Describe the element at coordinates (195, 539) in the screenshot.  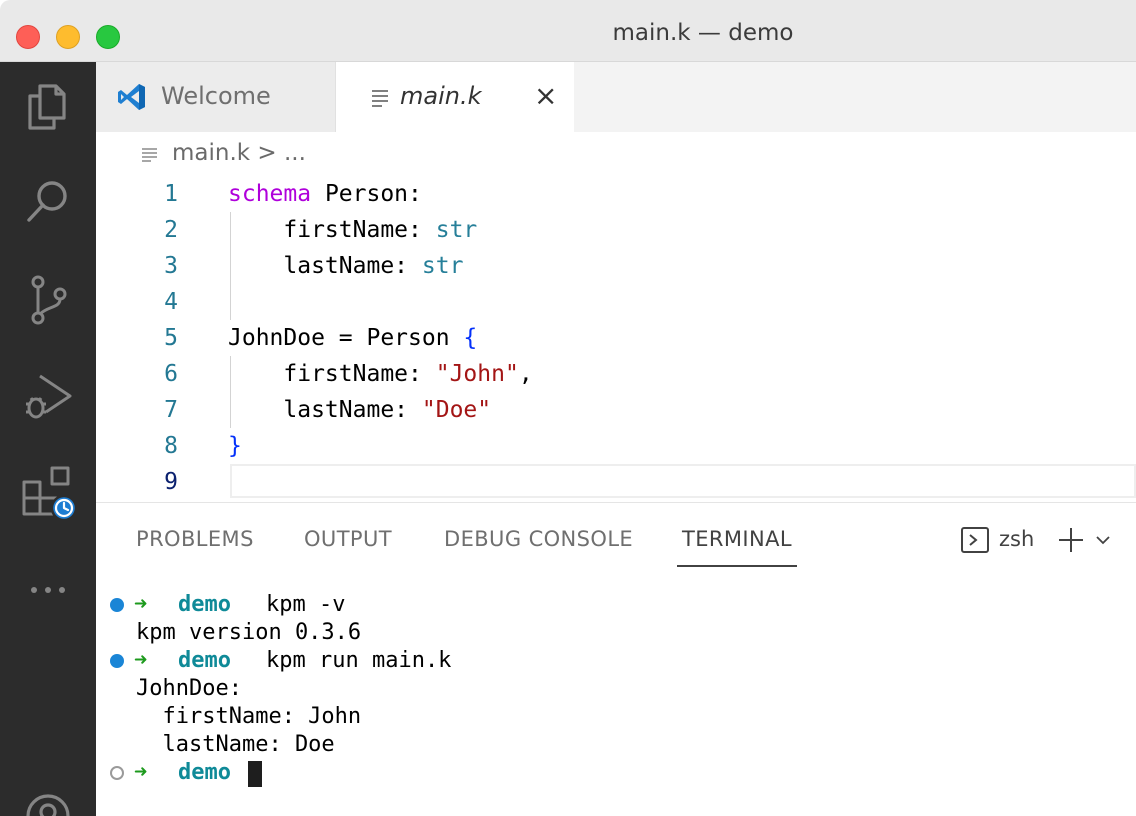
I see `tab-problems: PROBLEMS` at that location.